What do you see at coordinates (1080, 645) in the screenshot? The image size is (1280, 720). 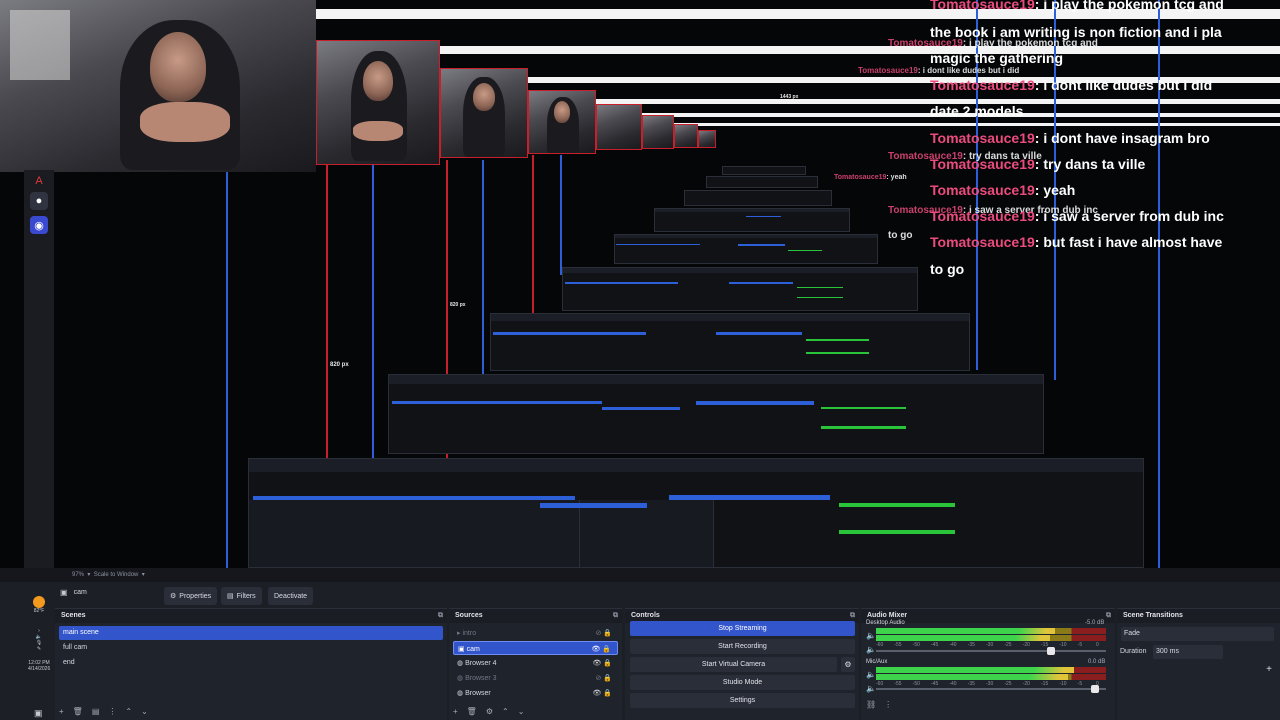 I see `db-tick-label: -5` at bounding box center [1080, 645].